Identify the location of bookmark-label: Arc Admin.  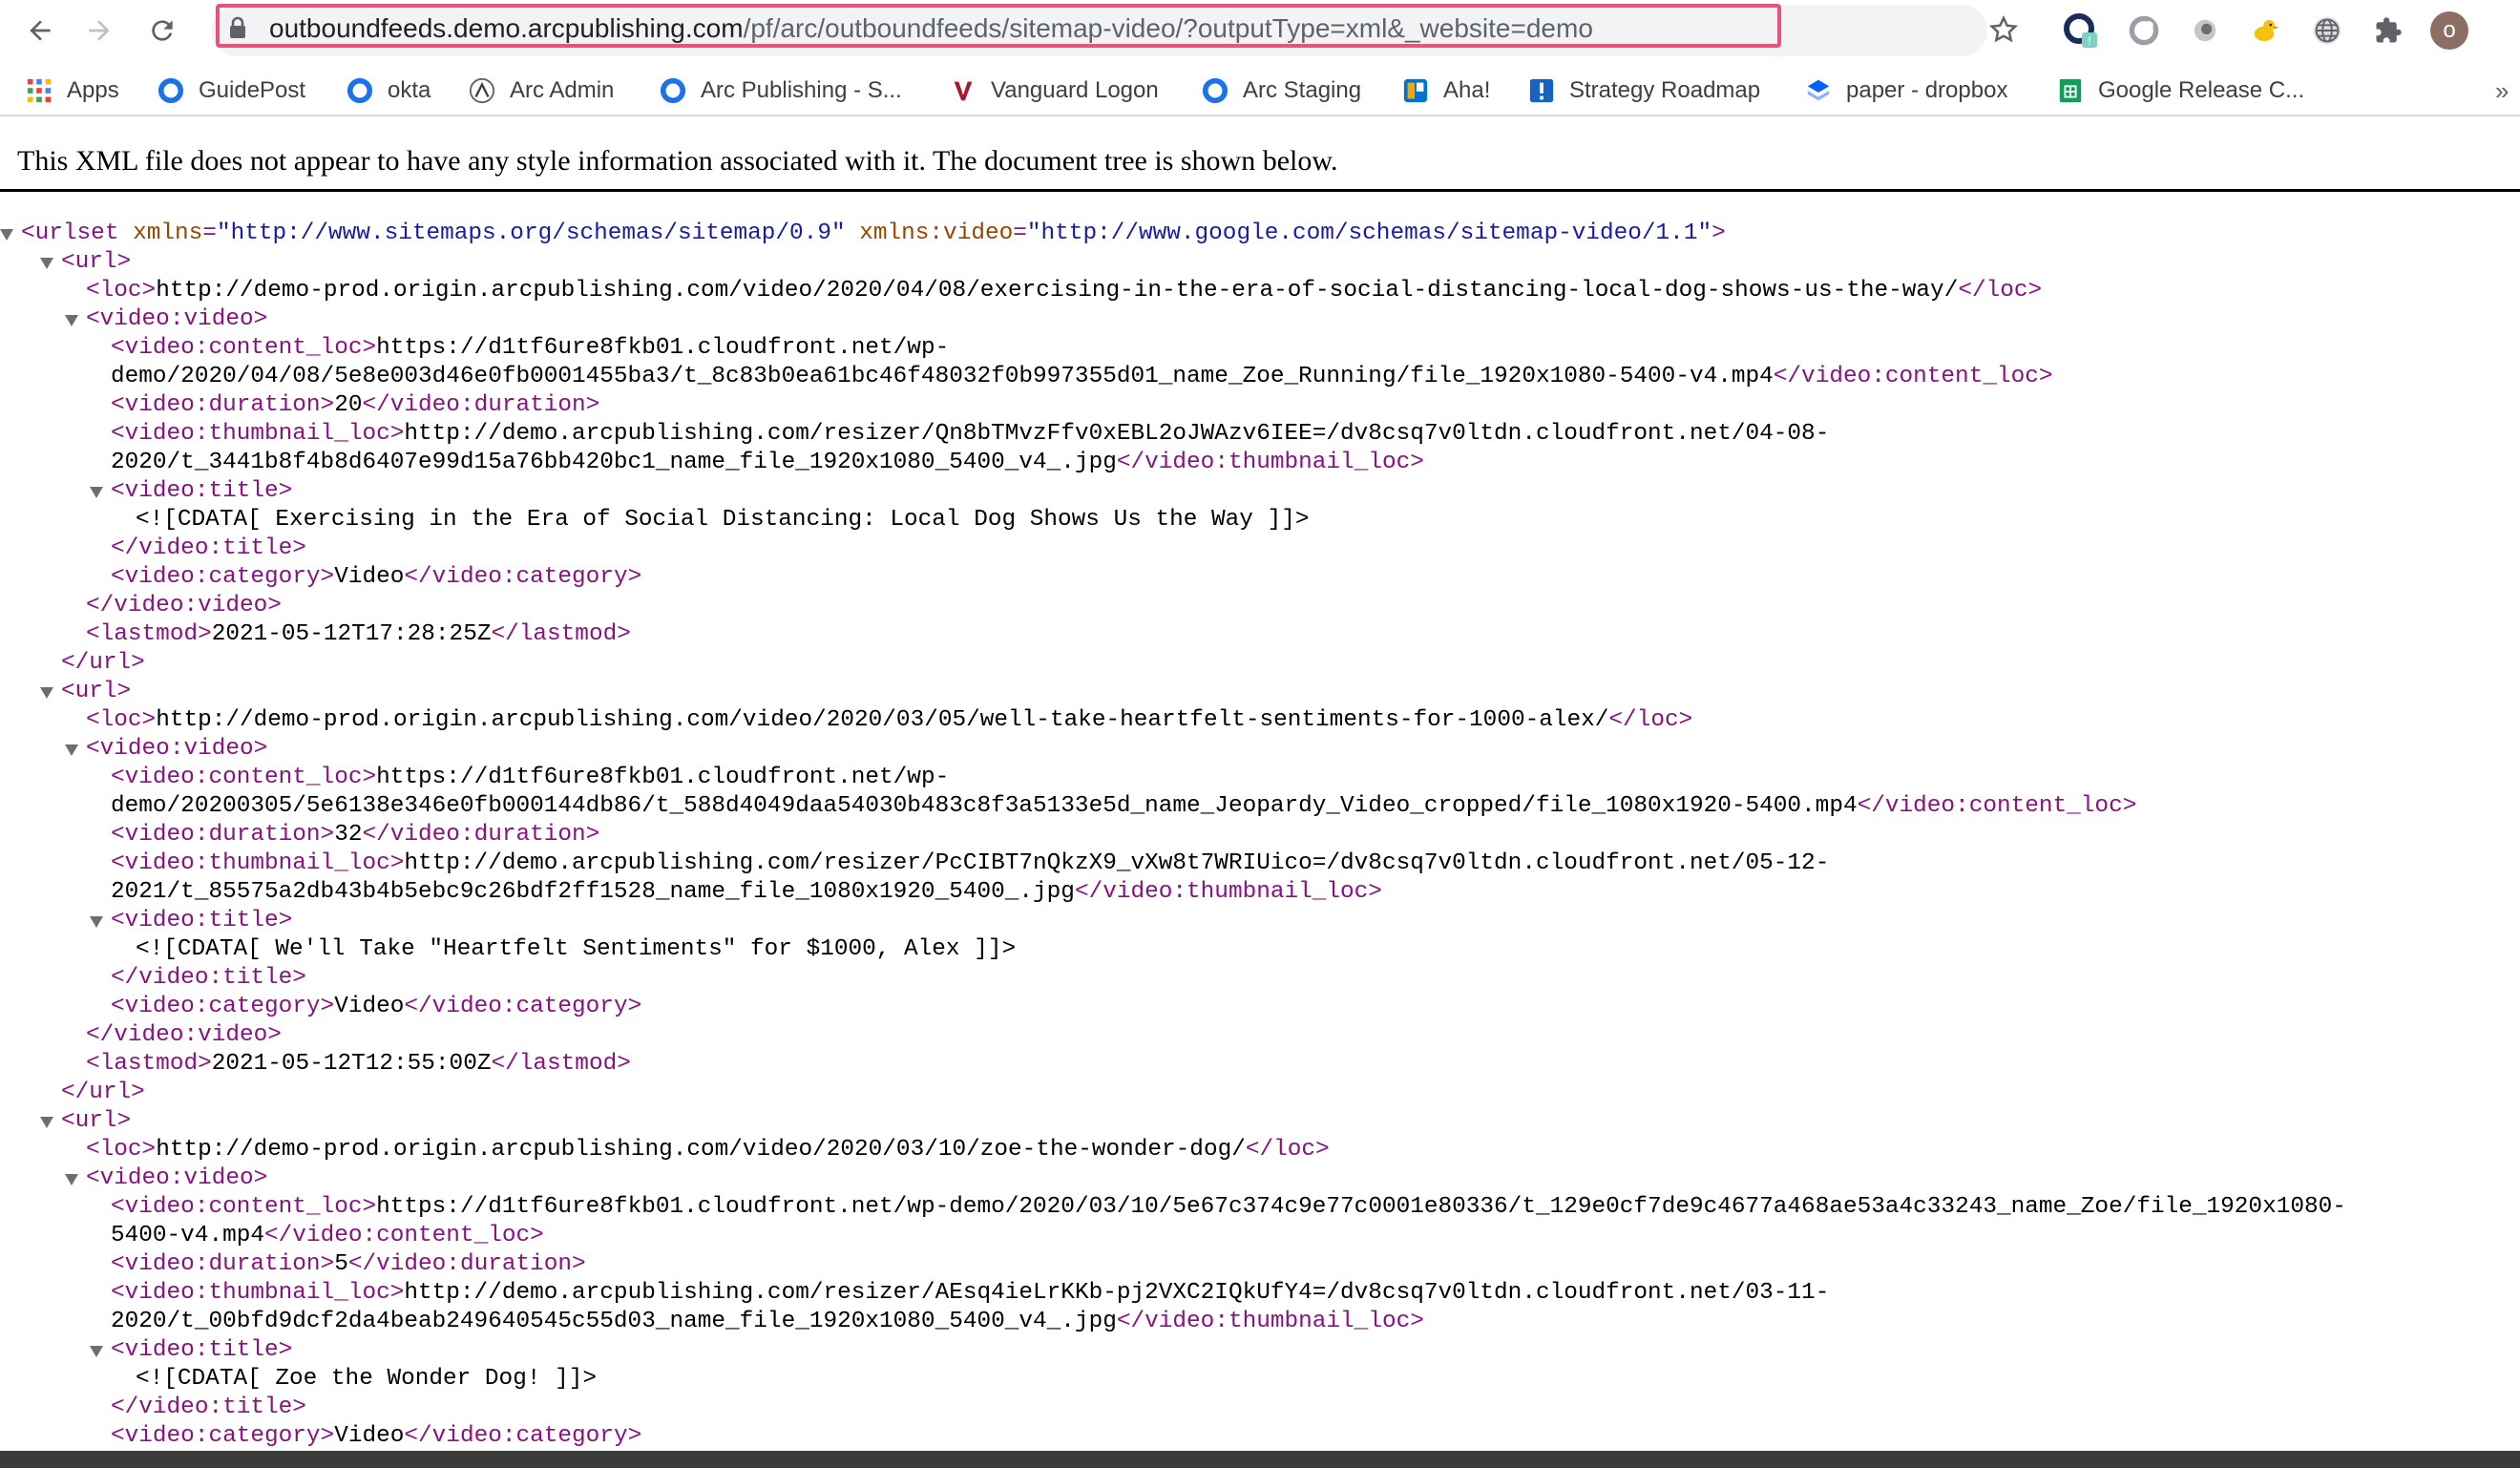
(563, 90).